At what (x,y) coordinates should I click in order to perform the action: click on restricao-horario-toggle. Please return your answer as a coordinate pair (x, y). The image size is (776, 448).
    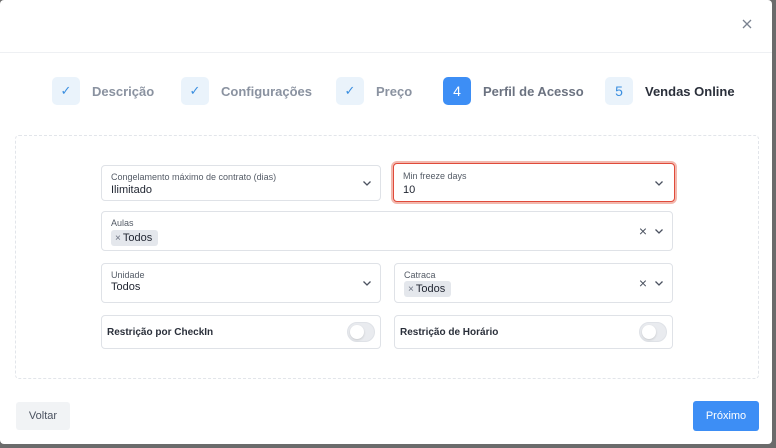
    Looking at the image, I should click on (653, 332).